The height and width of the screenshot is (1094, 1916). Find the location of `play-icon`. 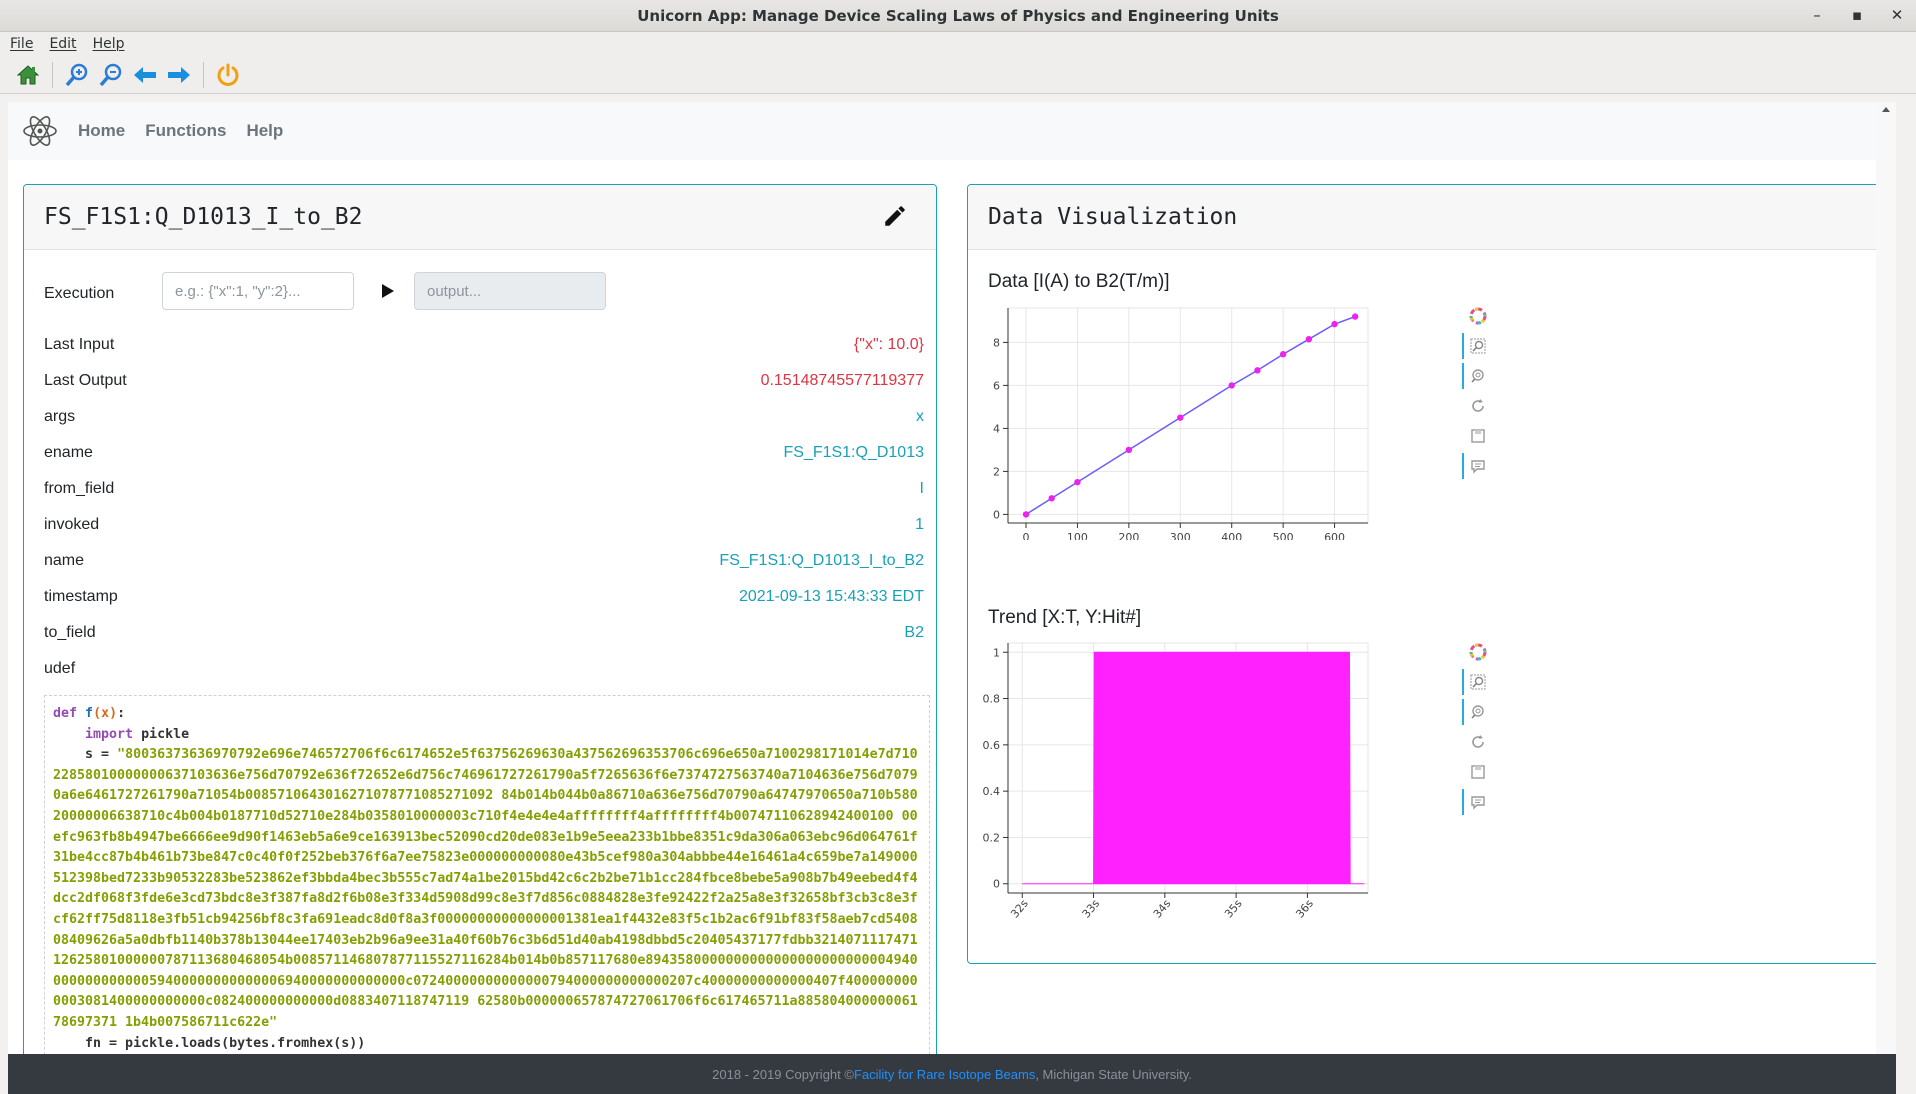

play-icon is located at coordinates (388, 291).